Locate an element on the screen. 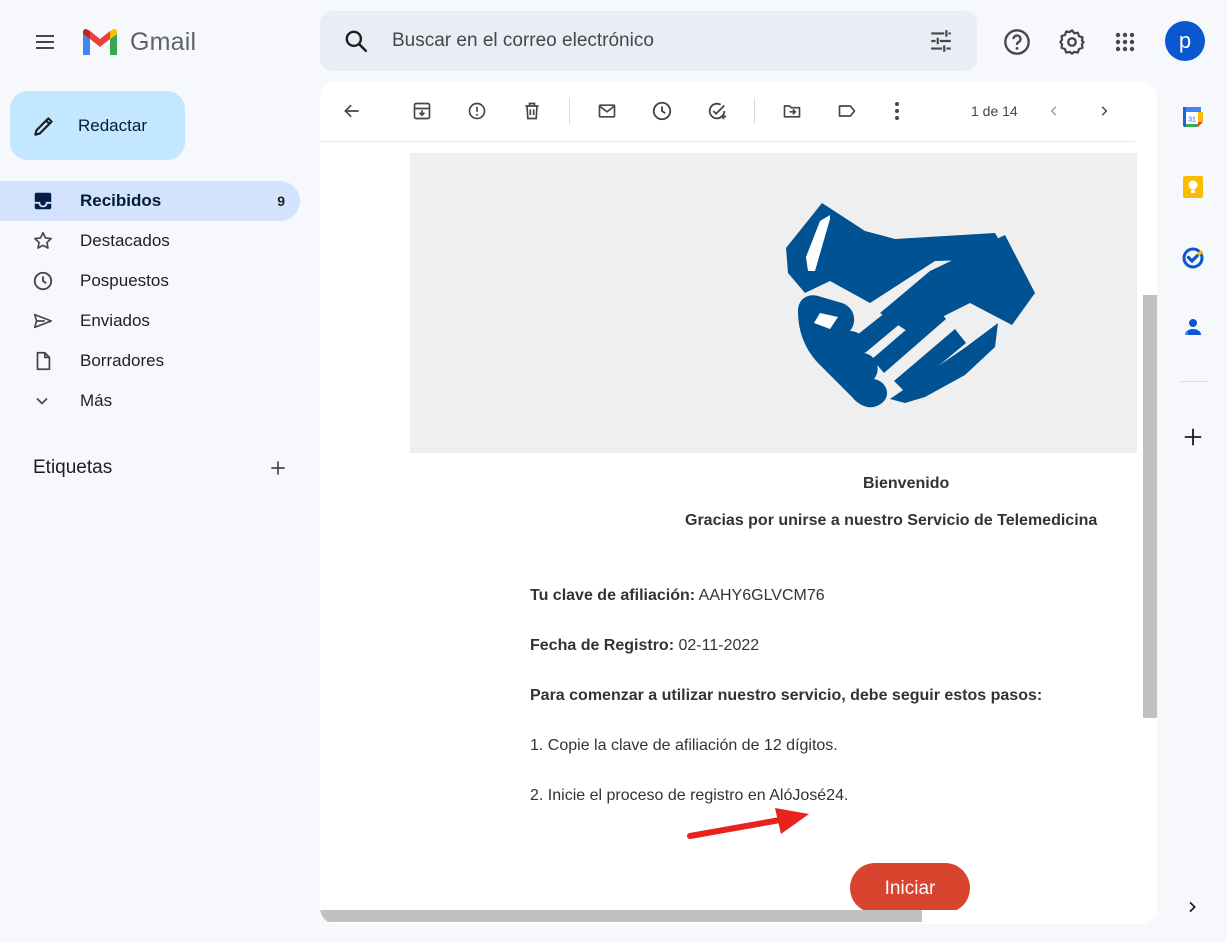  help-icon is located at coordinates (1017, 42).